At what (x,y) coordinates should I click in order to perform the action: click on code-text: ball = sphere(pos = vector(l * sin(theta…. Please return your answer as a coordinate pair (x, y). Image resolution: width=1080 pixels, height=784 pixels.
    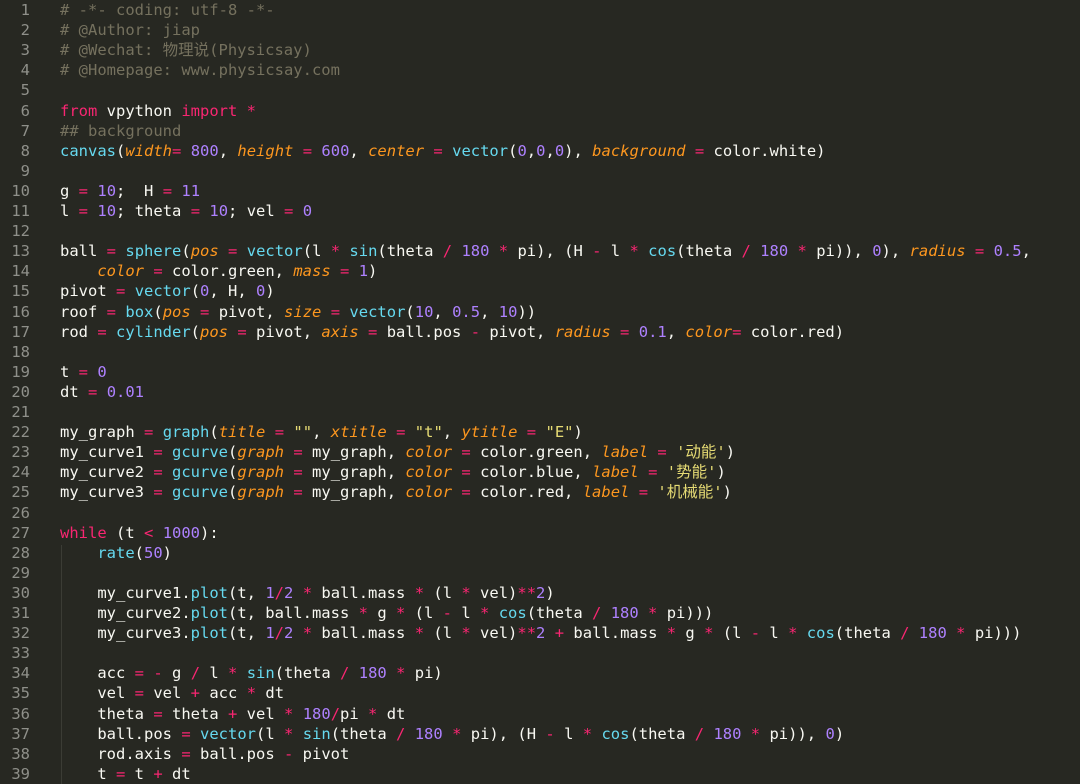
    Looking at the image, I should click on (545, 251).